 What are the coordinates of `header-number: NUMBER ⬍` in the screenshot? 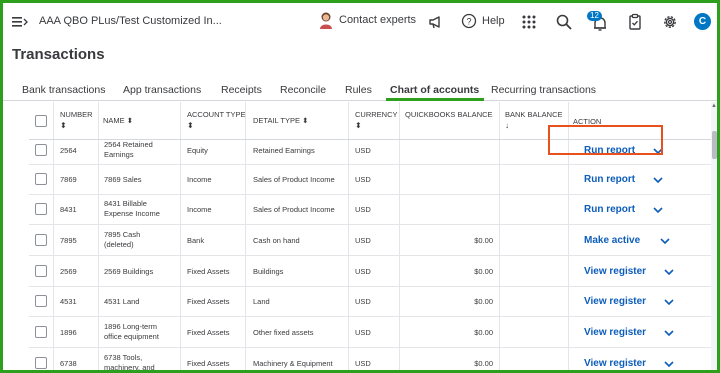 It's located at (76, 120).